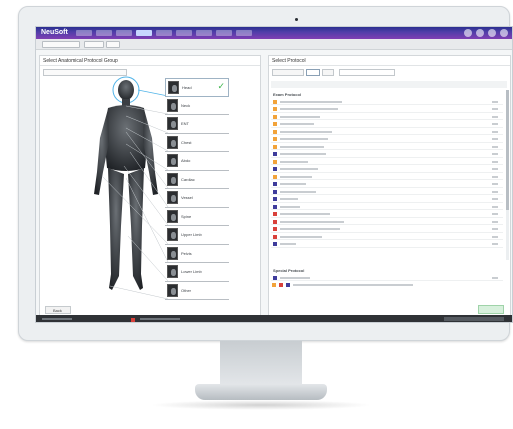 This screenshot has width=513, height=429. I want to click on other-thumbnail, so click(172, 290).